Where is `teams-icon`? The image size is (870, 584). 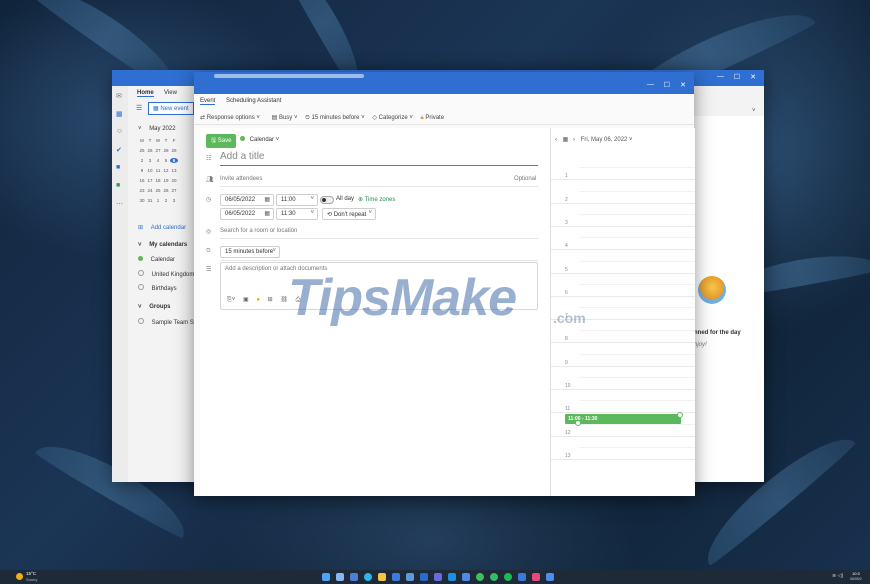
teams-icon is located at coordinates (466, 577).